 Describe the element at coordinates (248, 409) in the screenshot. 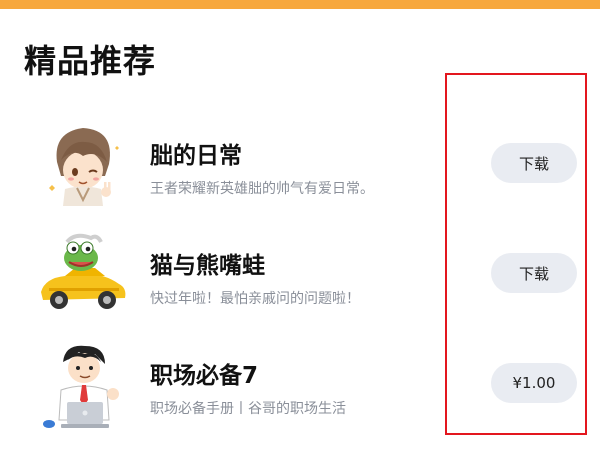

I see `item-description: 职场必备手册丨谷哥的职场生活` at that location.